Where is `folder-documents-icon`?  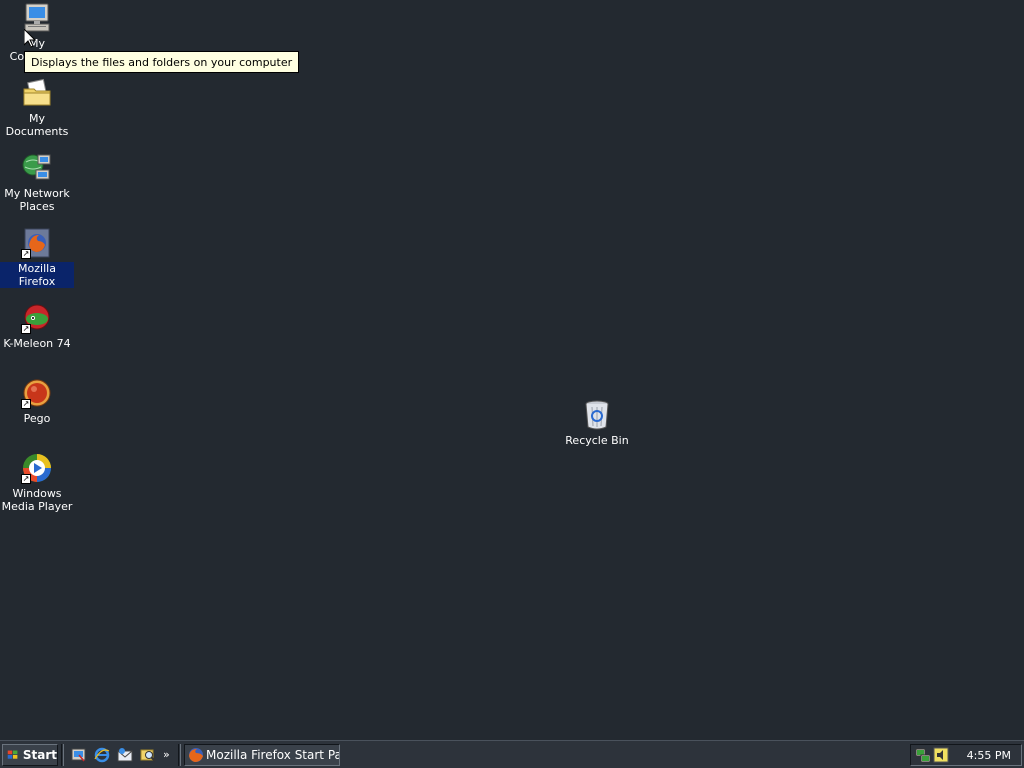
folder-documents-icon is located at coordinates (37, 93).